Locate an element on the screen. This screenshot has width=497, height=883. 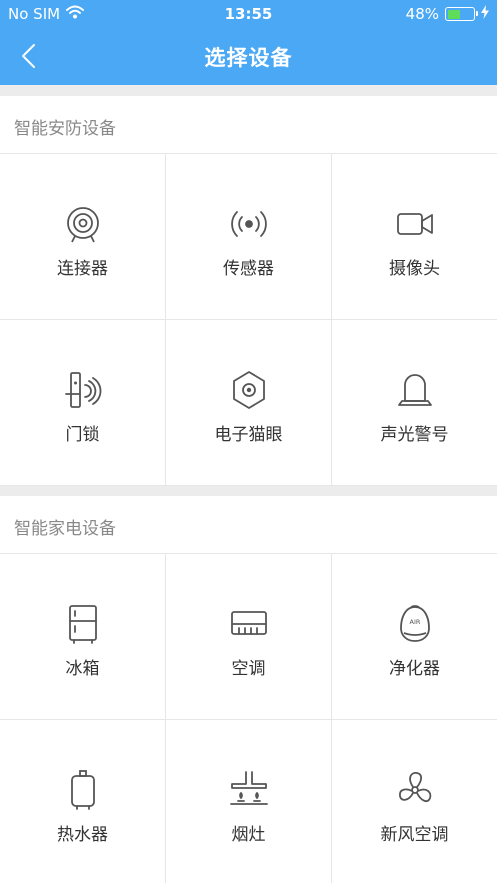
connector-icon is located at coordinates (83, 224).